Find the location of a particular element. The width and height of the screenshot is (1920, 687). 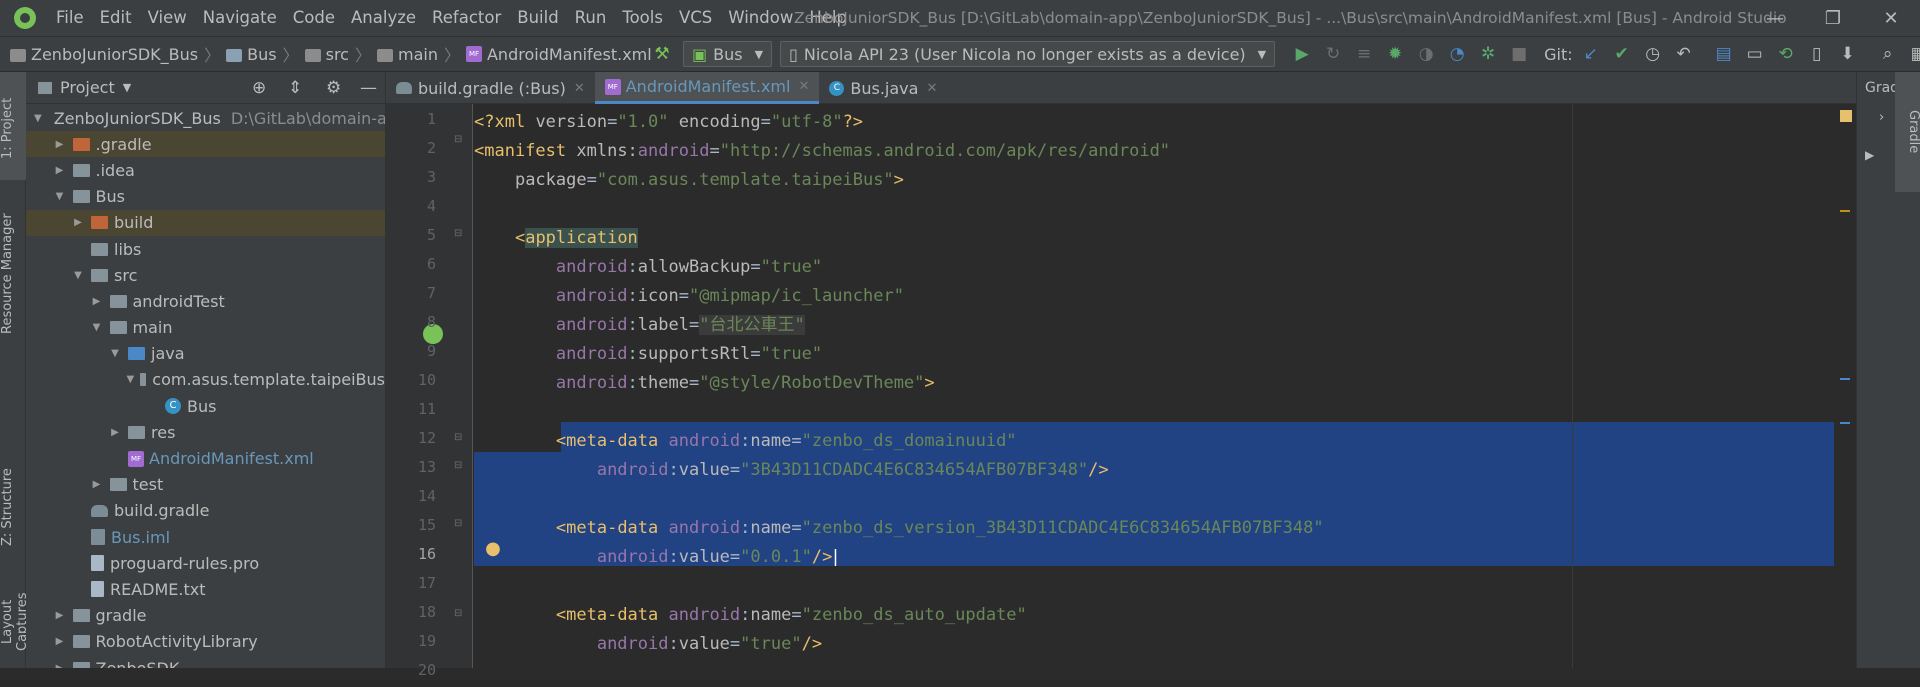

search-icon: ⌕ is located at coordinates (1888, 54).